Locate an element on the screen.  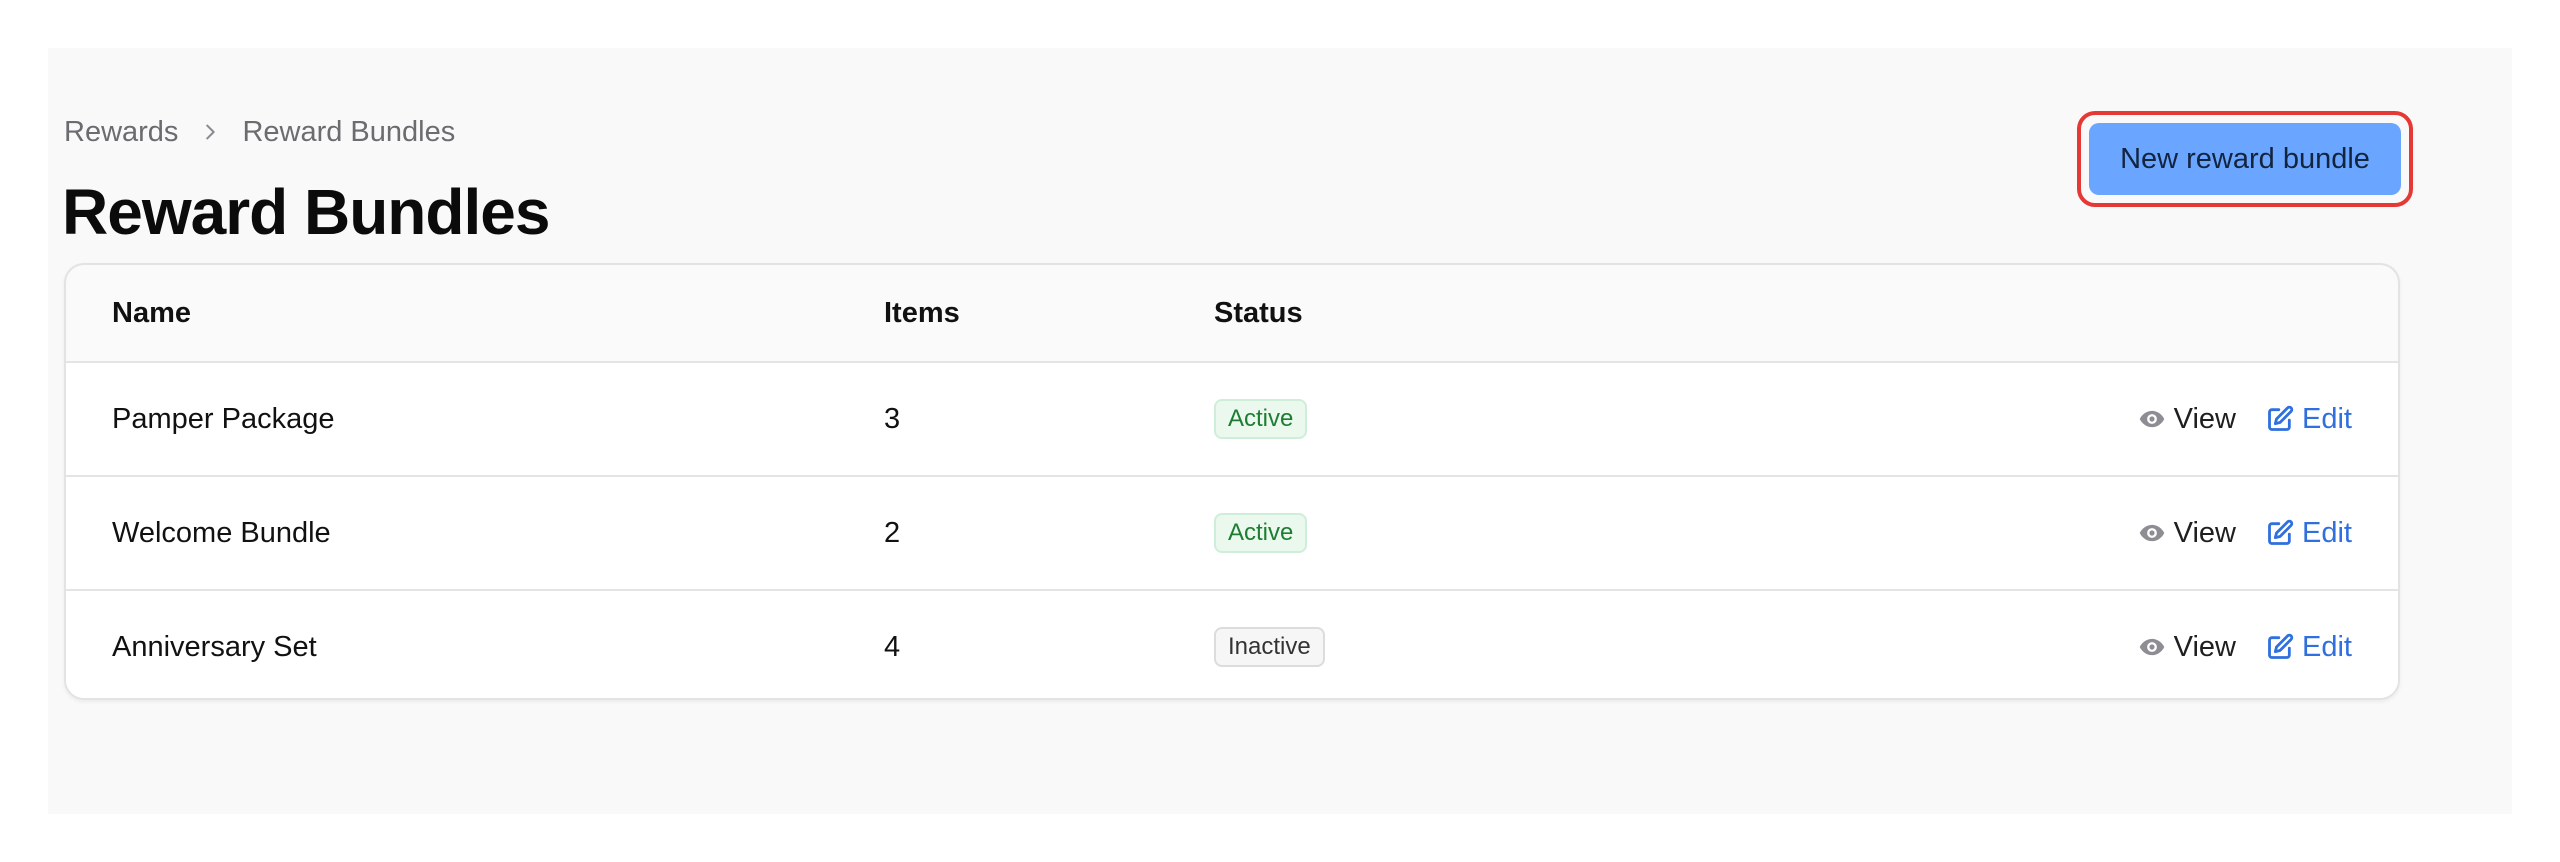
bundle-name: Welcome Bundle is located at coordinates (221, 532).